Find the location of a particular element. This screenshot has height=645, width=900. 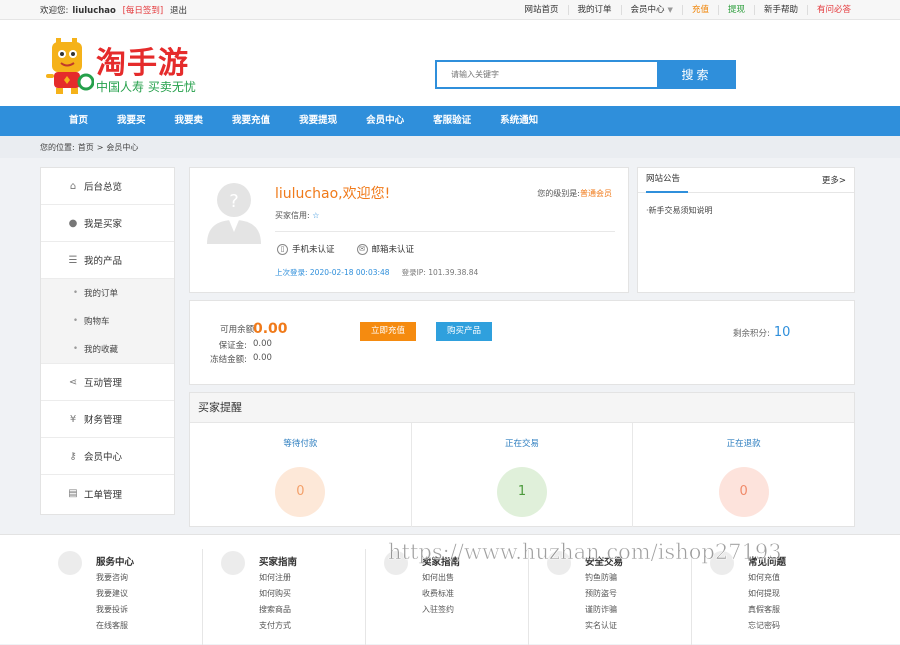

nav-item-verify: 客服验证 is located at coordinates (452, 121).